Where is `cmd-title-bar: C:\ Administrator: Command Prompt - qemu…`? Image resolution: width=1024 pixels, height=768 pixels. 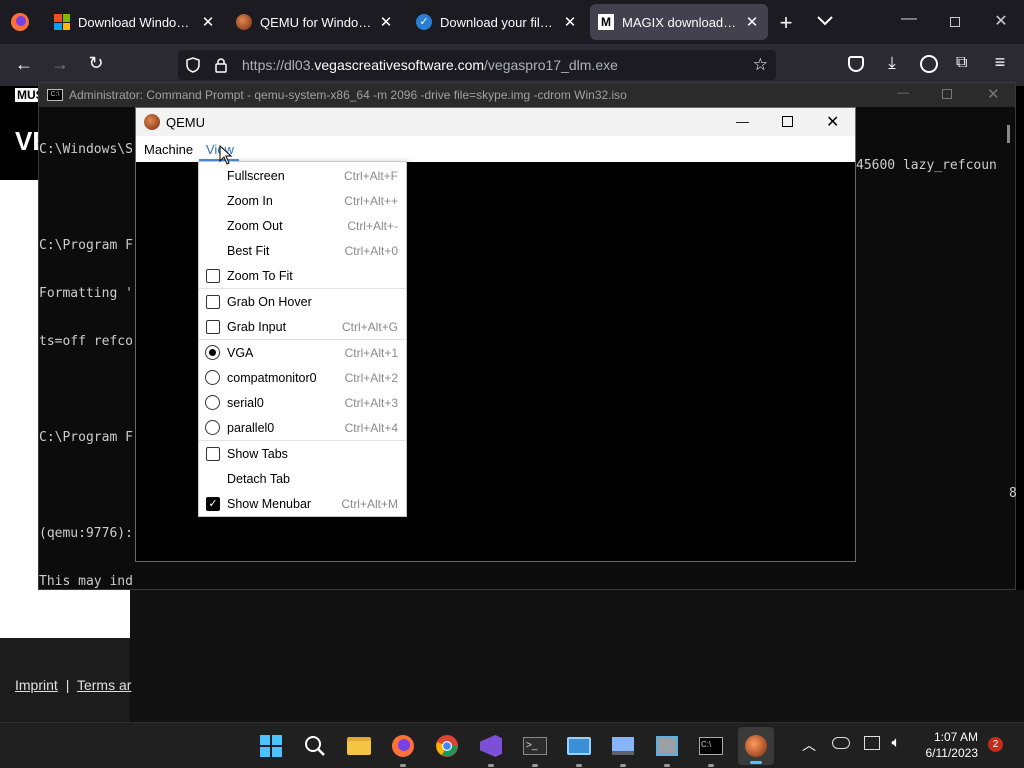 cmd-title-bar: C:\ Administrator: Command Prompt - qemu… is located at coordinates (527, 95).